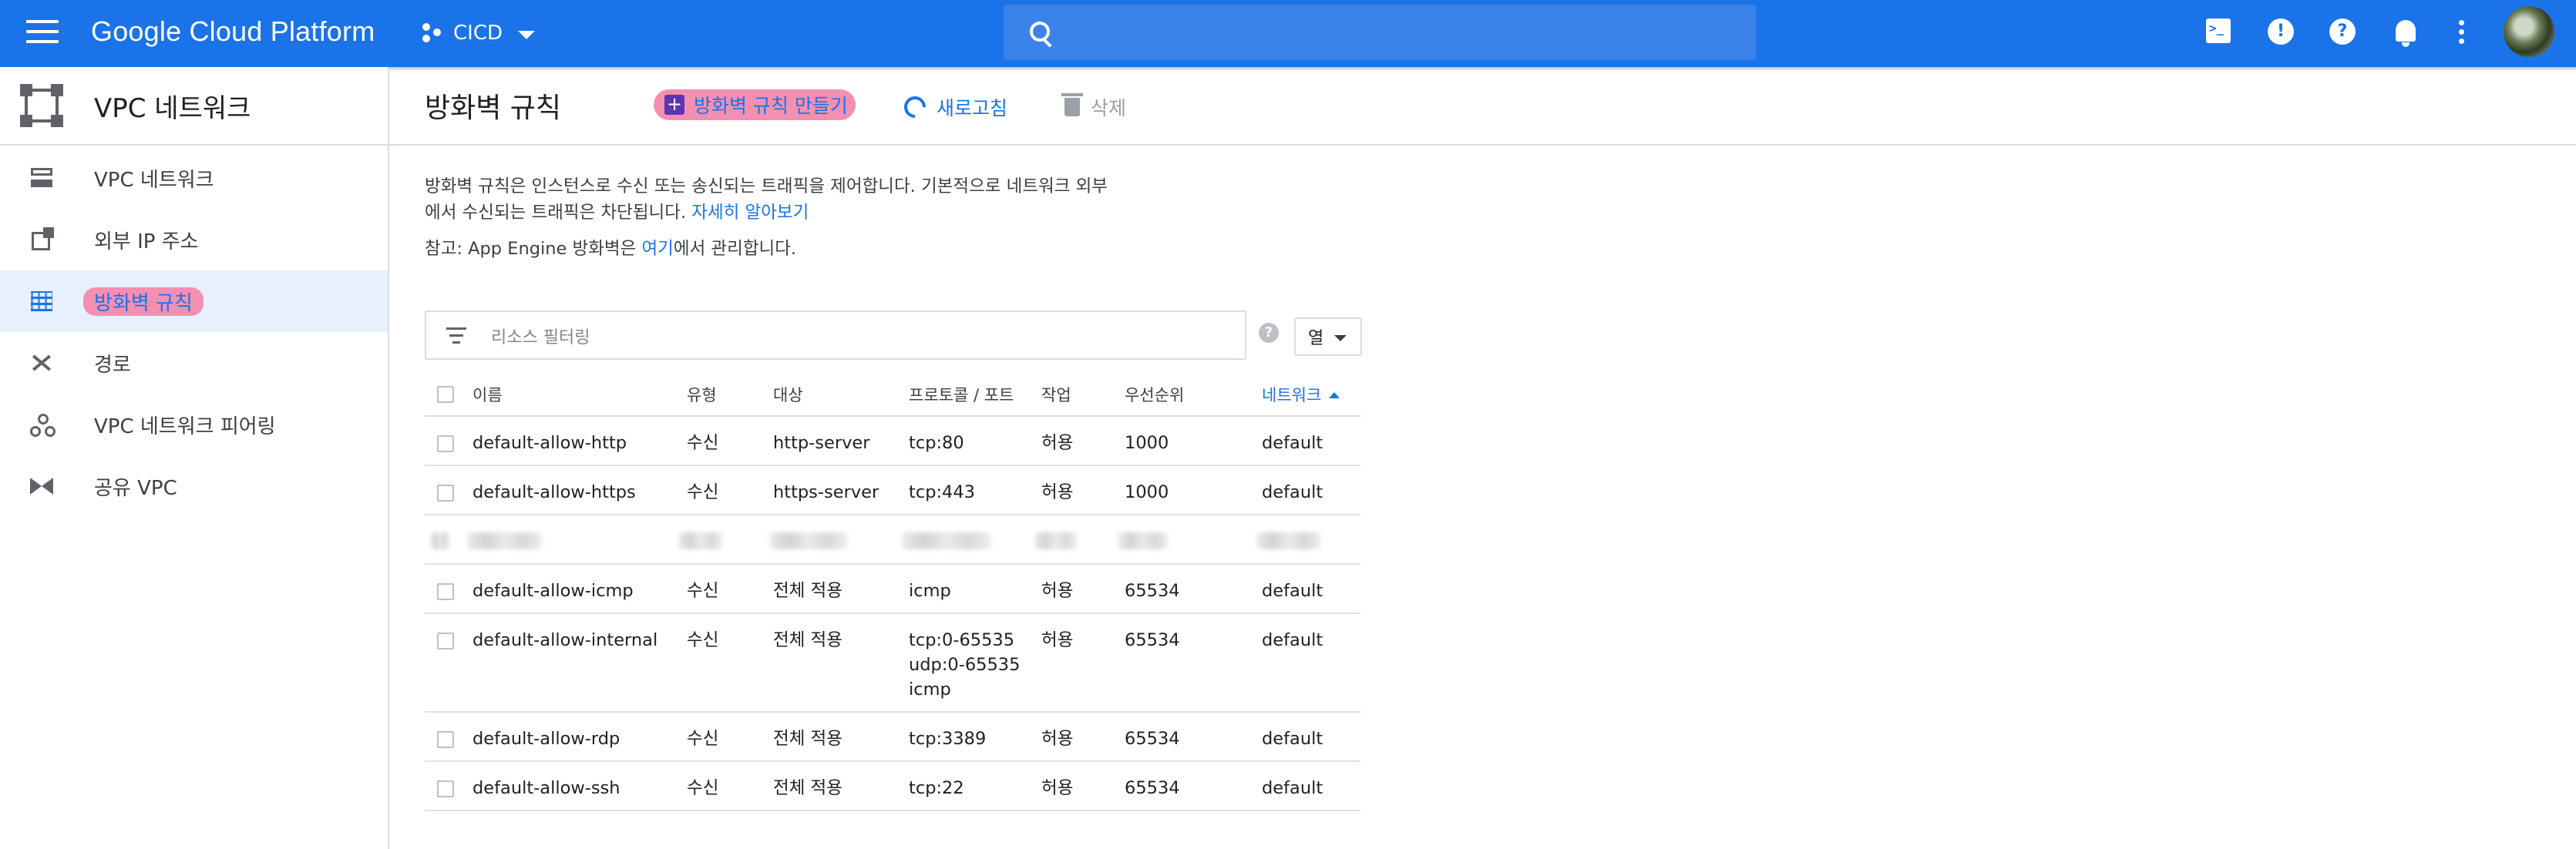 The width and height of the screenshot is (2576, 849). I want to click on vpc-network-icon, so click(41, 178).